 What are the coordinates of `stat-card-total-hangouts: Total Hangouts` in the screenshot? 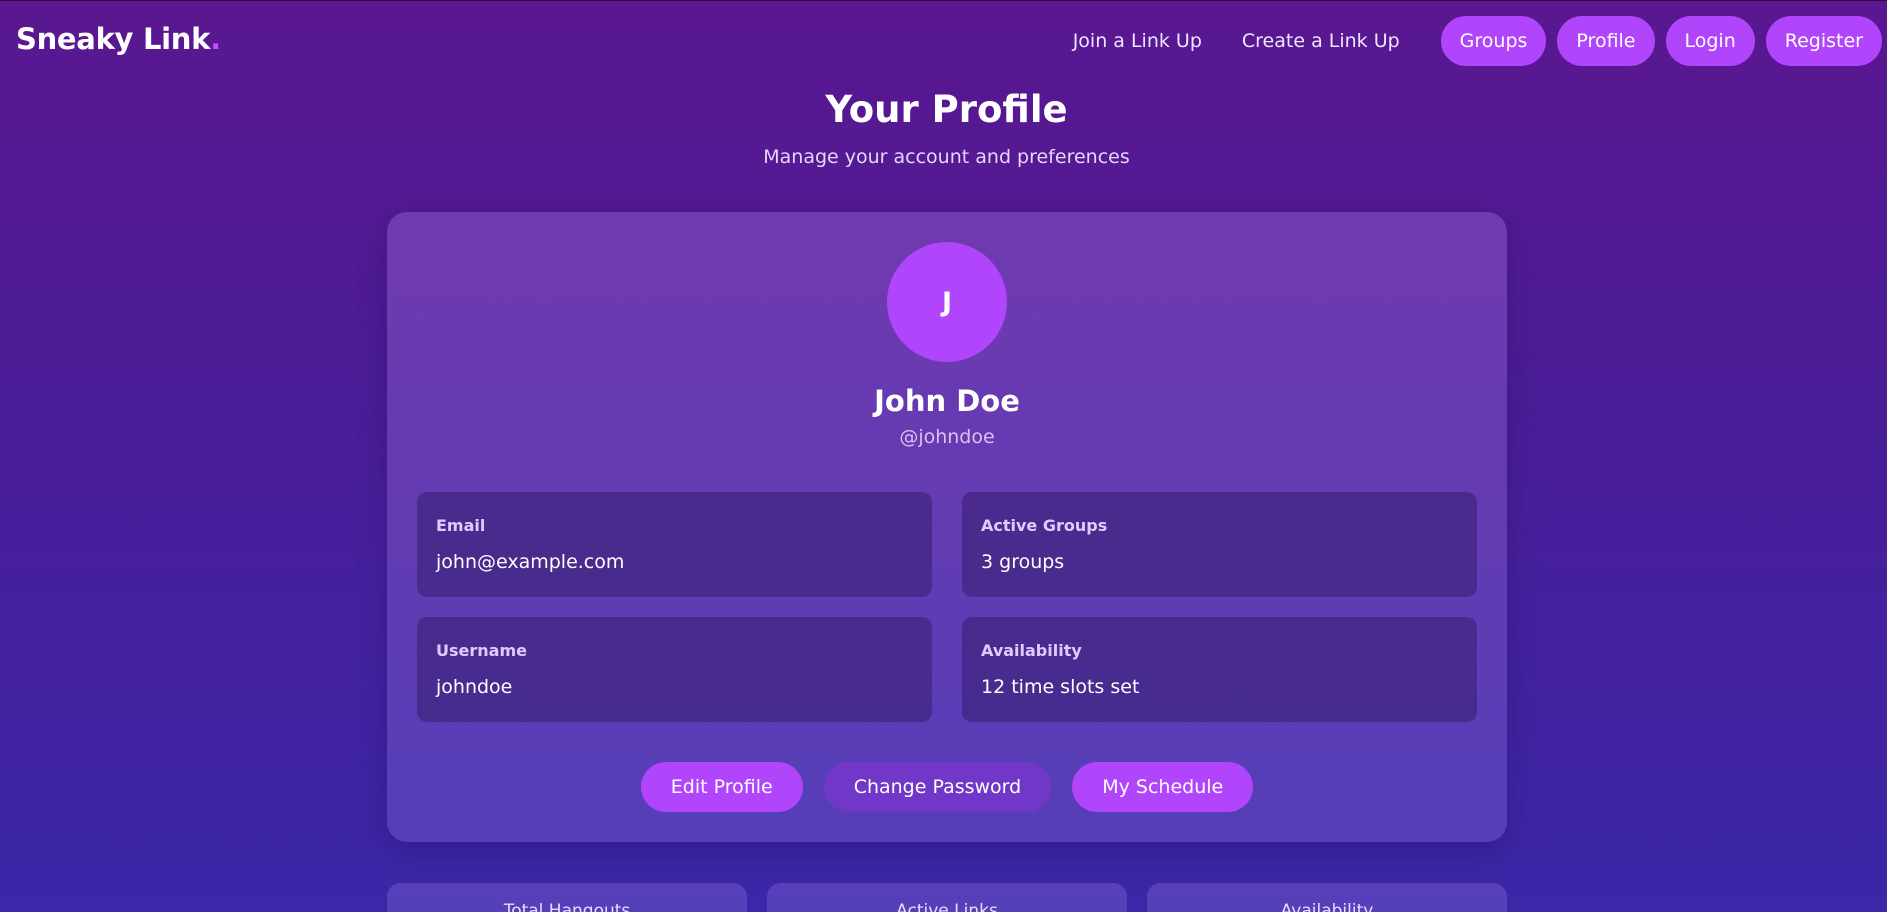 It's located at (567, 897).